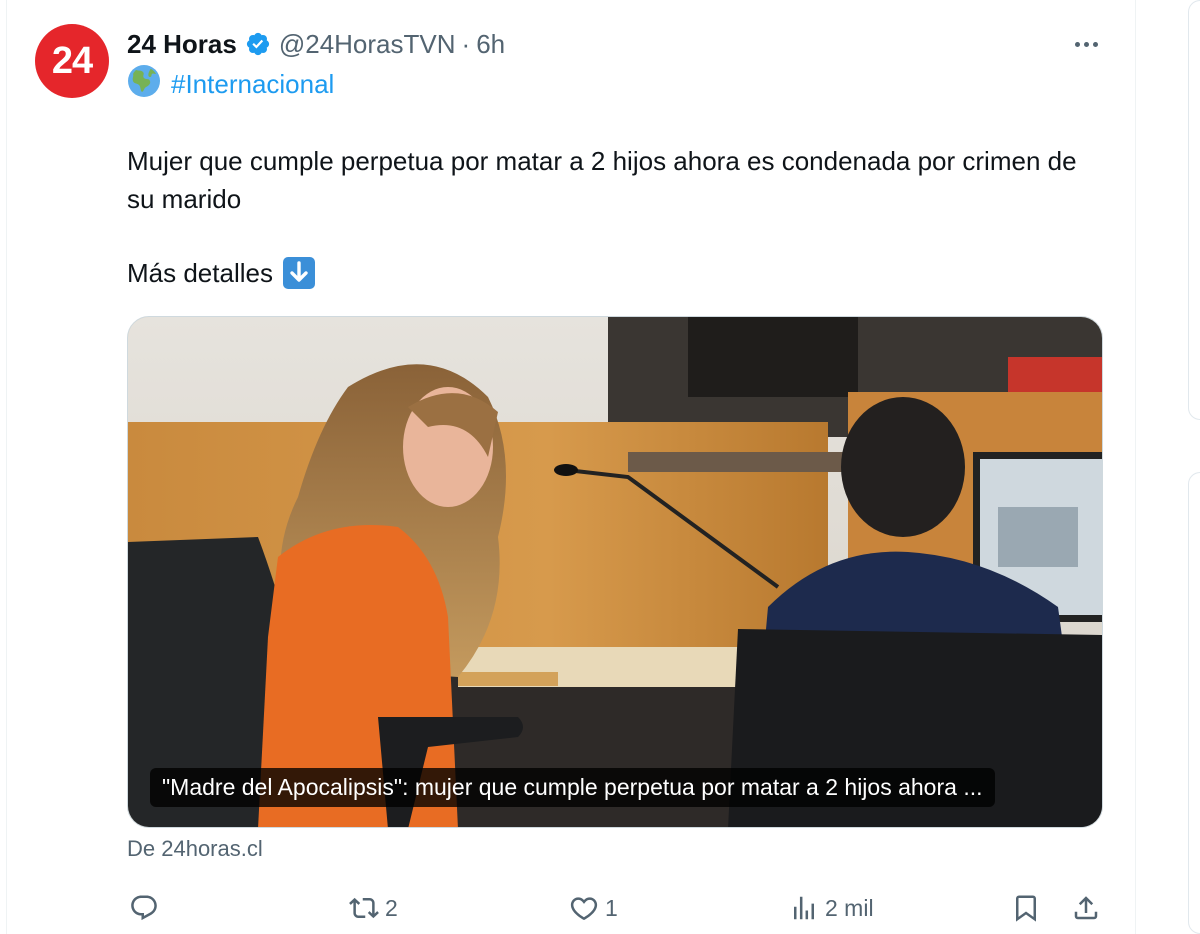 This screenshot has height=934, width=1200. I want to click on display-name: 24 Horas, so click(182, 44).